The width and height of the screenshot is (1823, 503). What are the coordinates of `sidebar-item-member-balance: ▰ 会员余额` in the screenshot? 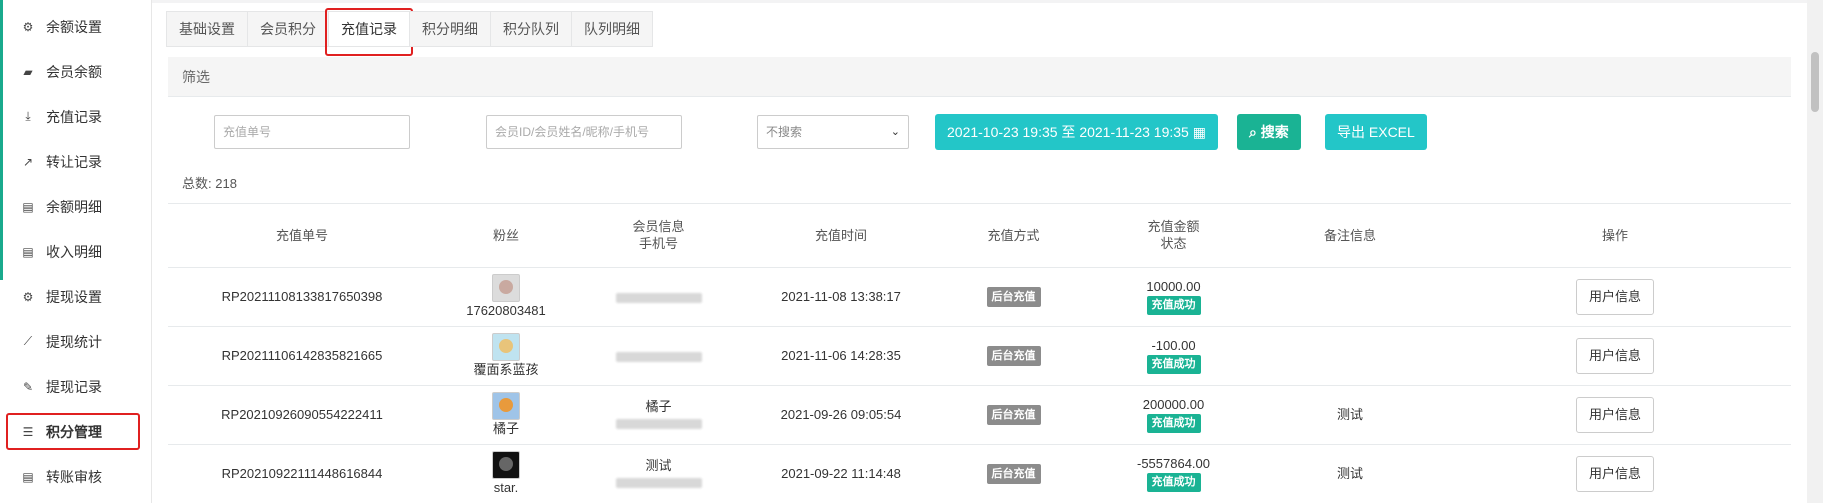 It's located at (75, 71).